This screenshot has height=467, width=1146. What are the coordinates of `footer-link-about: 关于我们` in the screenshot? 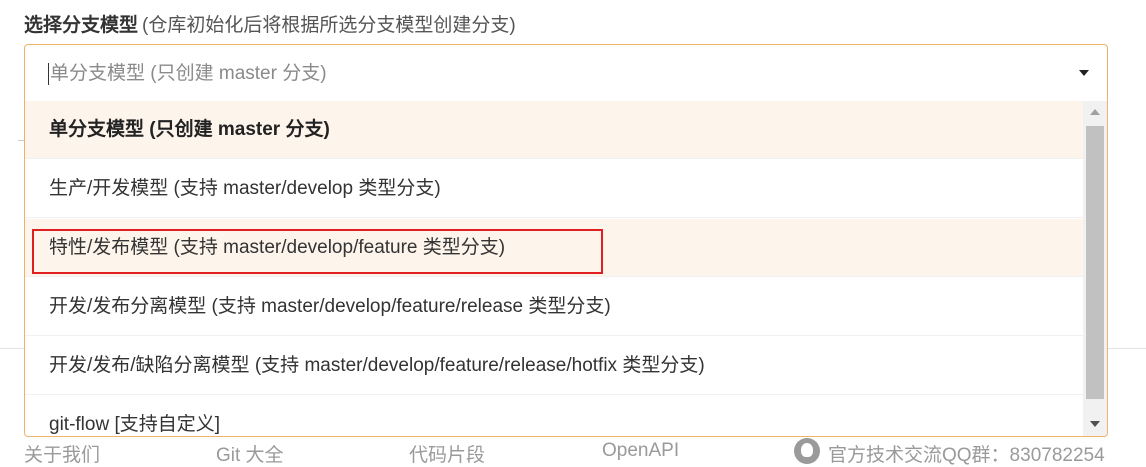 It's located at (62, 453).